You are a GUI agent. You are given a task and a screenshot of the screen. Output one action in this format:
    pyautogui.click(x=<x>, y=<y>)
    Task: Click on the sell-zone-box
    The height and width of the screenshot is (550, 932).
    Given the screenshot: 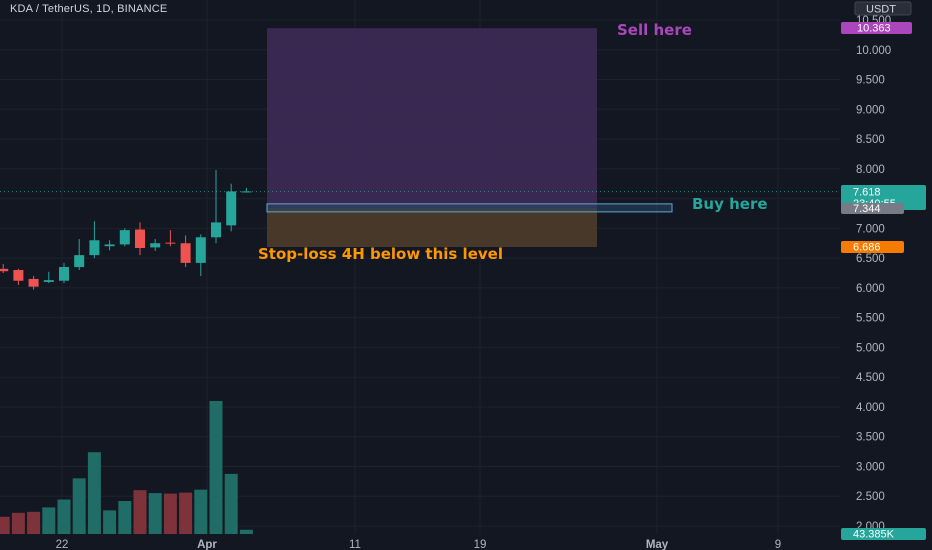 What is the action you would take?
    pyautogui.click(x=432, y=118)
    